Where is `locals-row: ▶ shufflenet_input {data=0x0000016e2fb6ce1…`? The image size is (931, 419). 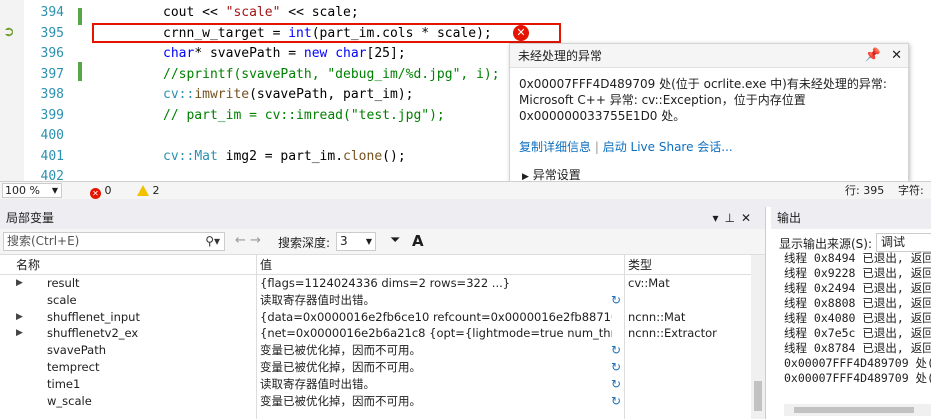 locals-row: ▶ shufflenet_input {data=0x0000016e2fb6ce1… is located at coordinates (382, 317).